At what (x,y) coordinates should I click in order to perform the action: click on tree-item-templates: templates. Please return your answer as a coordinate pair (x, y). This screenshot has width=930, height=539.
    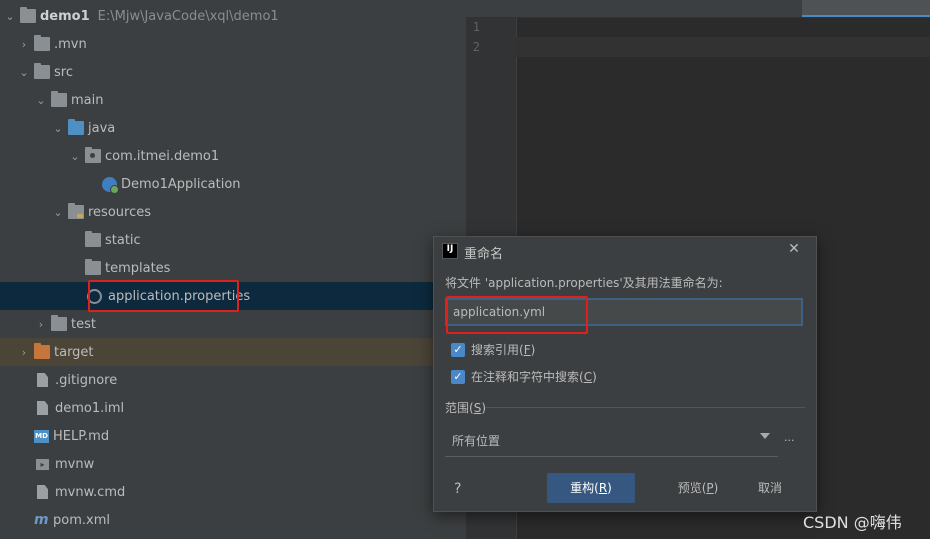
    Looking at the image, I should click on (233, 268).